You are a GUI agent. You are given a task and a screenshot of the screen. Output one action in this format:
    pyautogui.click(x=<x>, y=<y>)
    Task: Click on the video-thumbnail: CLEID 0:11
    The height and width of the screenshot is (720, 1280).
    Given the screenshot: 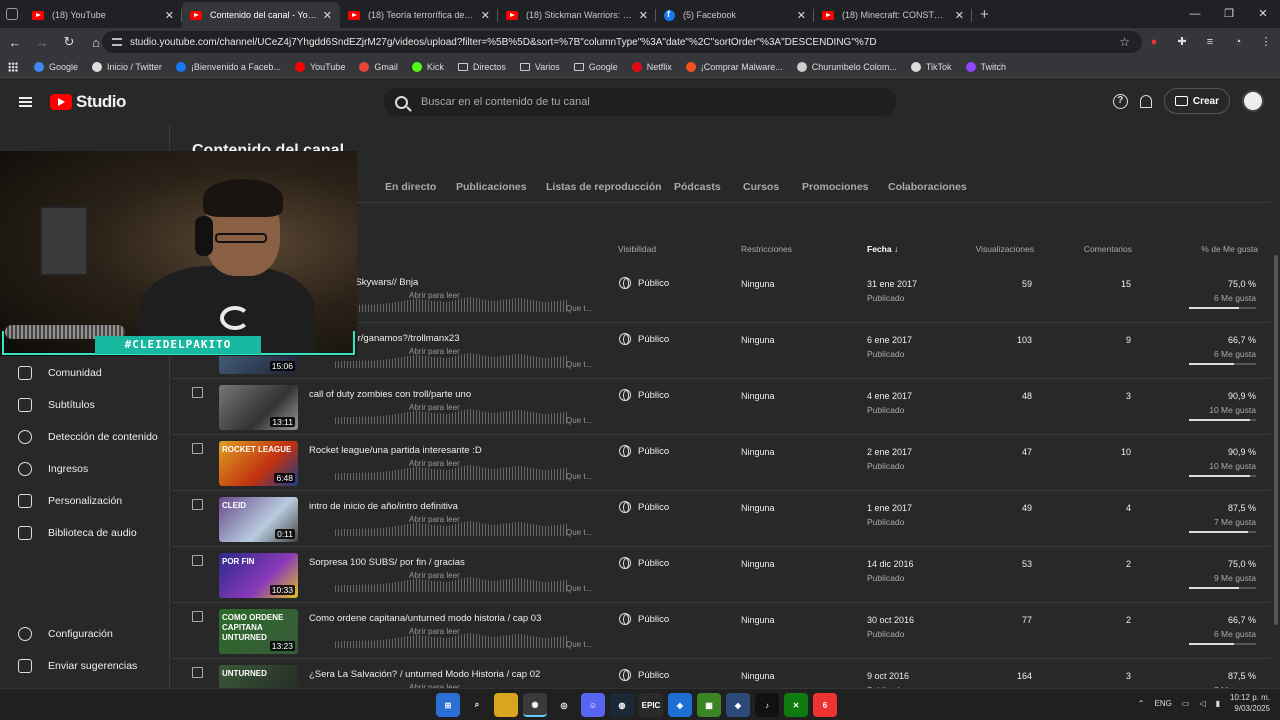 What is the action you would take?
    pyautogui.click(x=258, y=519)
    